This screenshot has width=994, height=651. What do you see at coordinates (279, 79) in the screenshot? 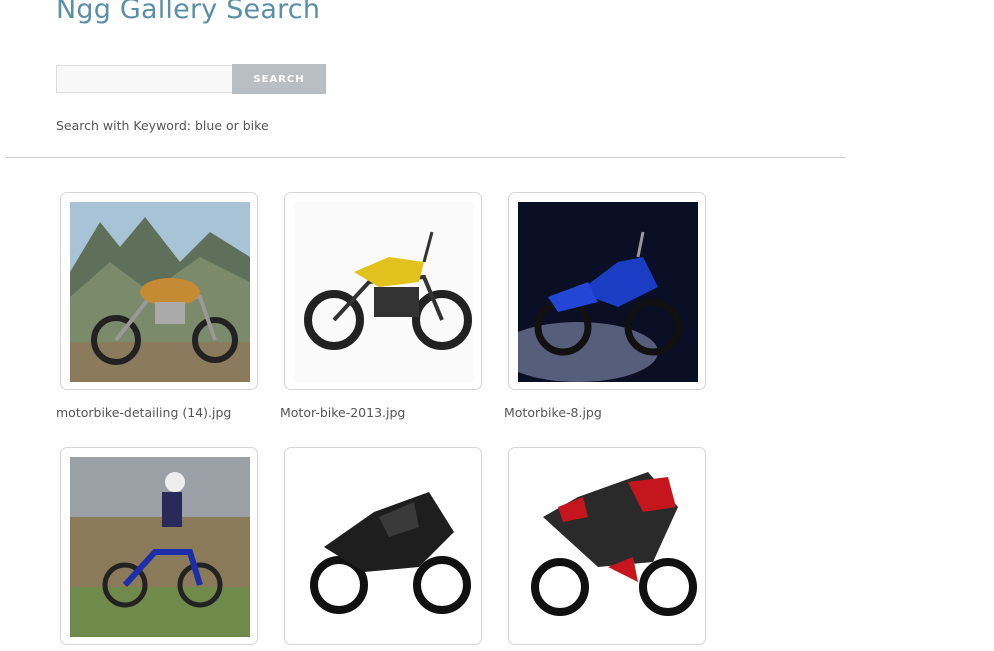
I see `search-button: SEARCH` at bounding box center [279, 79].